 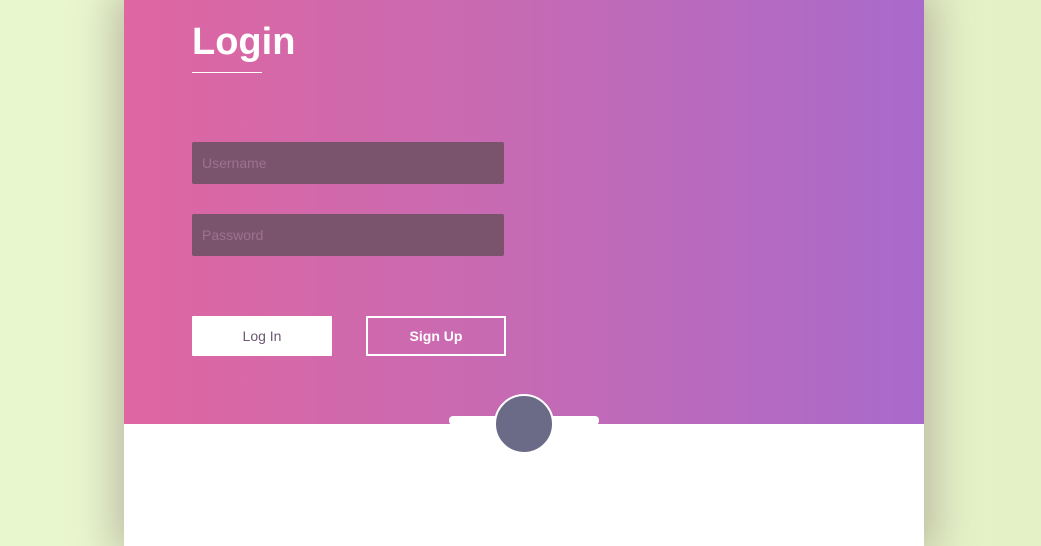 What do you see at coordinates (262, 336) in the screenshot?
I see `login-button: Log In` at bounding box center [262, 336].